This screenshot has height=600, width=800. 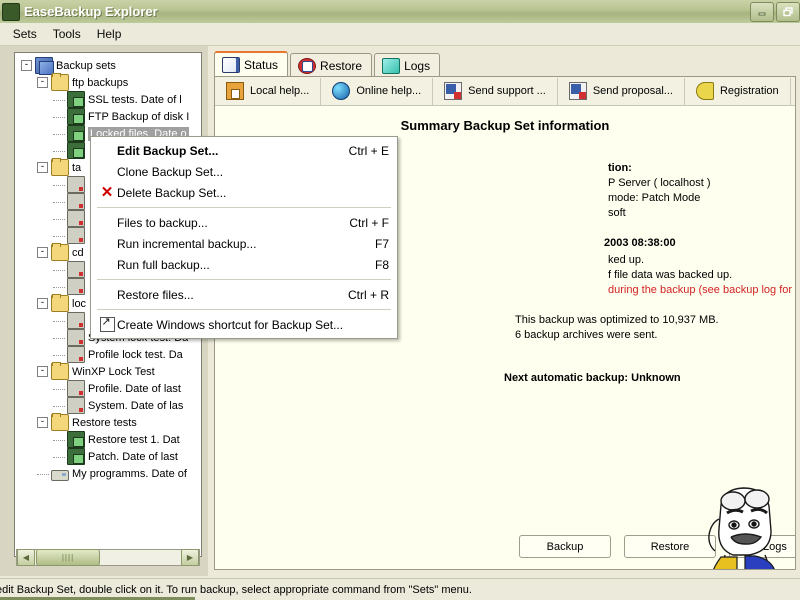 I want to click on minimize-button, so click(x=762, y=11).